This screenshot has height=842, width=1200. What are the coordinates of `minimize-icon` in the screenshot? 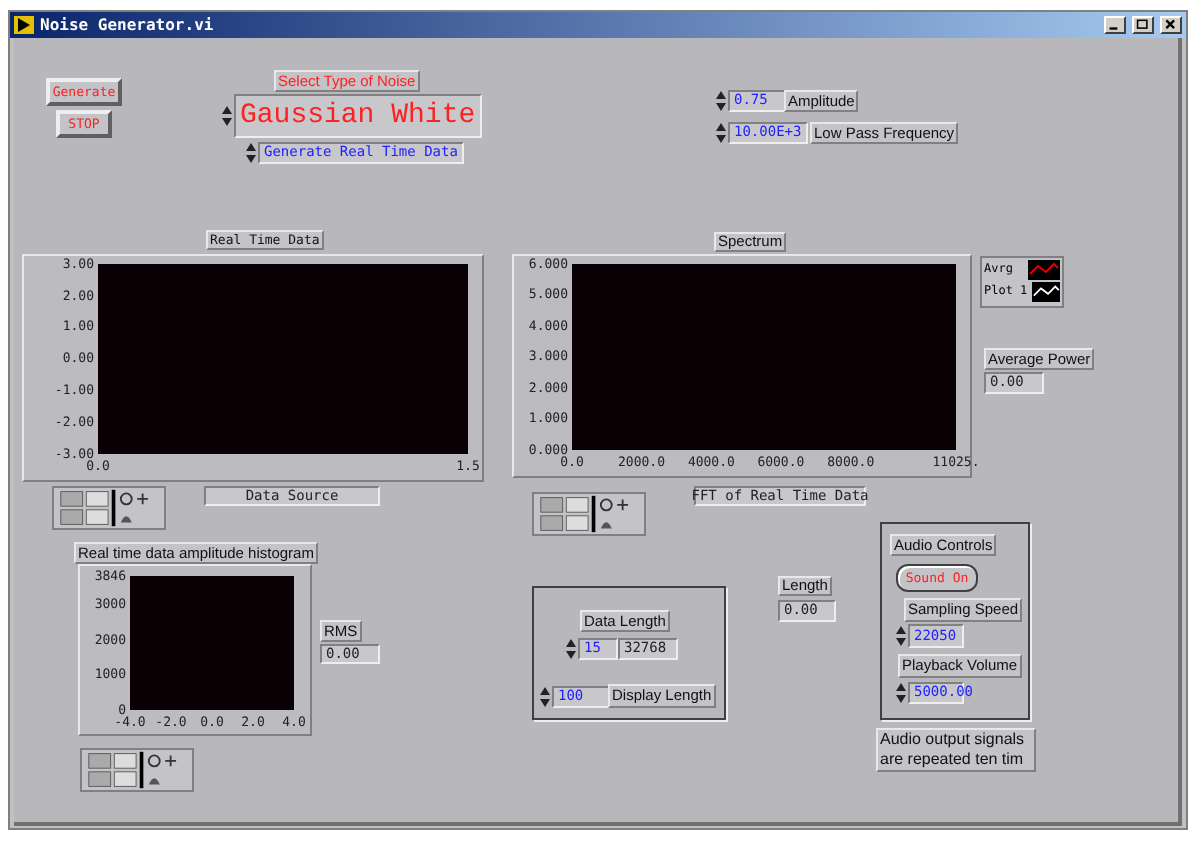 It's located at (1115, 25).